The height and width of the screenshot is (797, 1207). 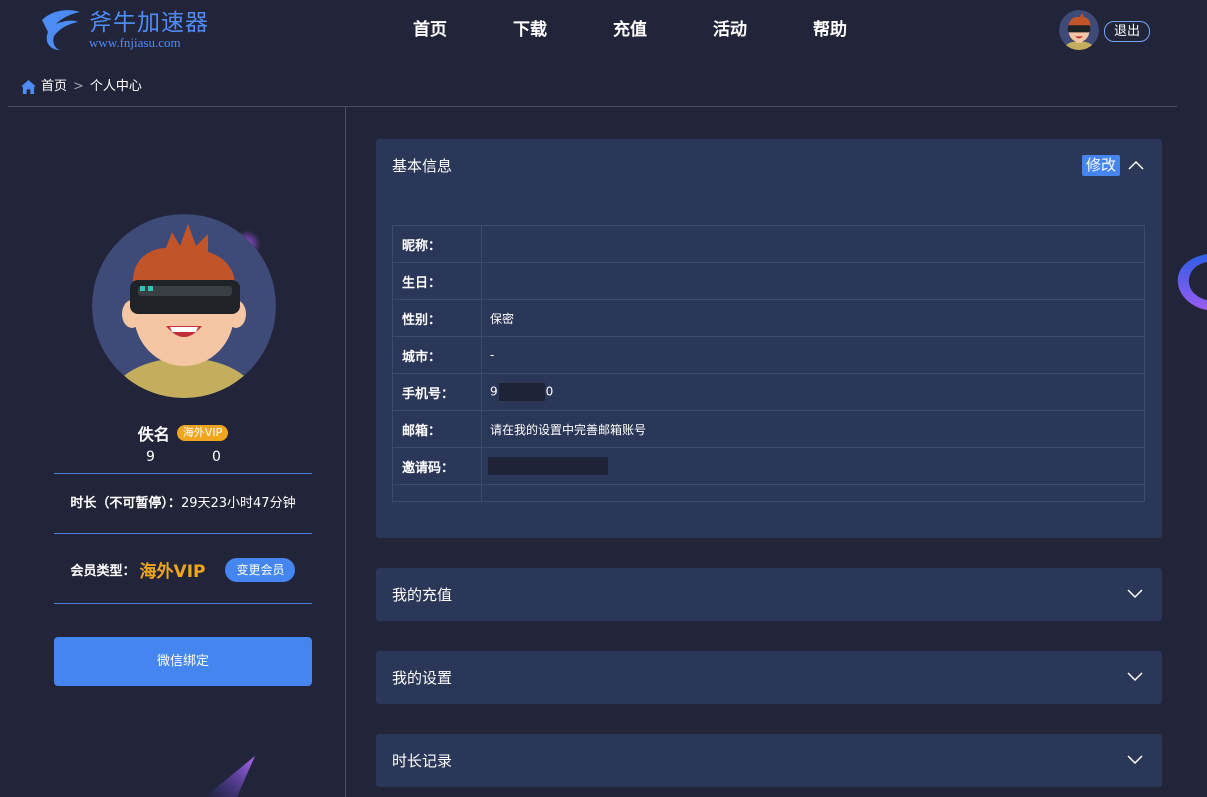 What do you see at coordinates (183, 661) in the screenshot?
I see `wechat-bind-button: 微信绑定` at bounding box center [183, 661].